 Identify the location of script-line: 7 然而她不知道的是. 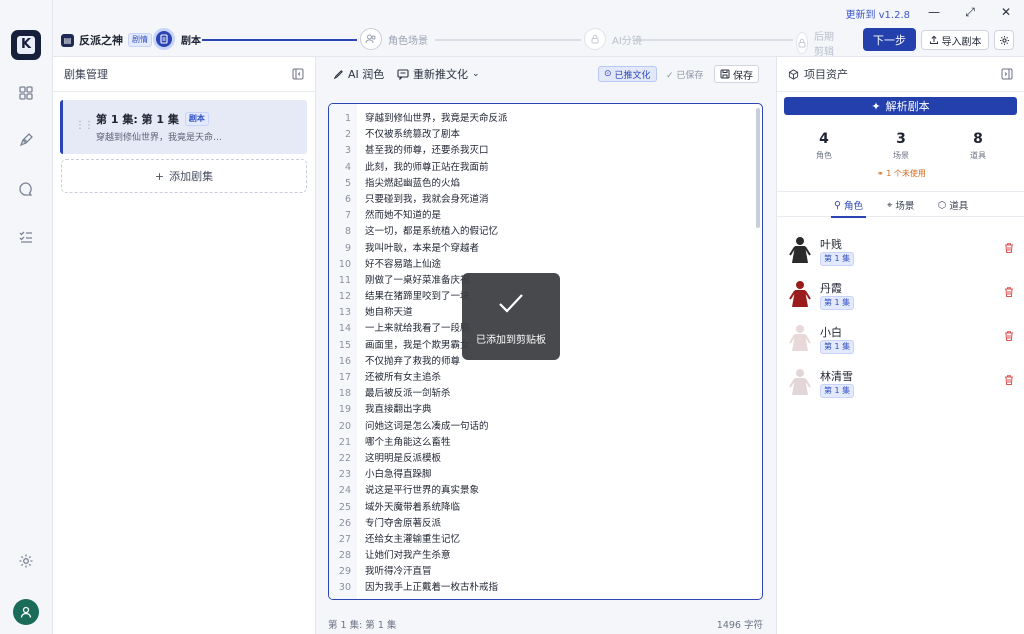
(545, 216).